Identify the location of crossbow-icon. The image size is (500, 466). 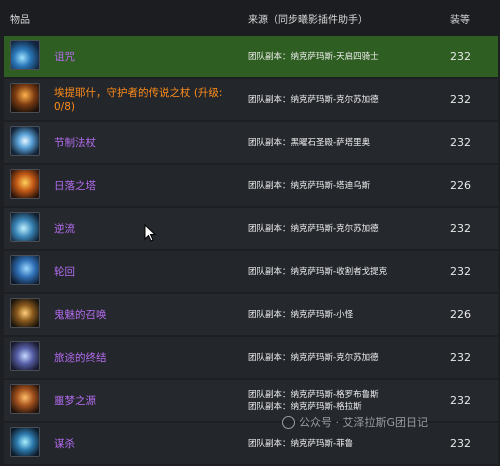
(25, 356).